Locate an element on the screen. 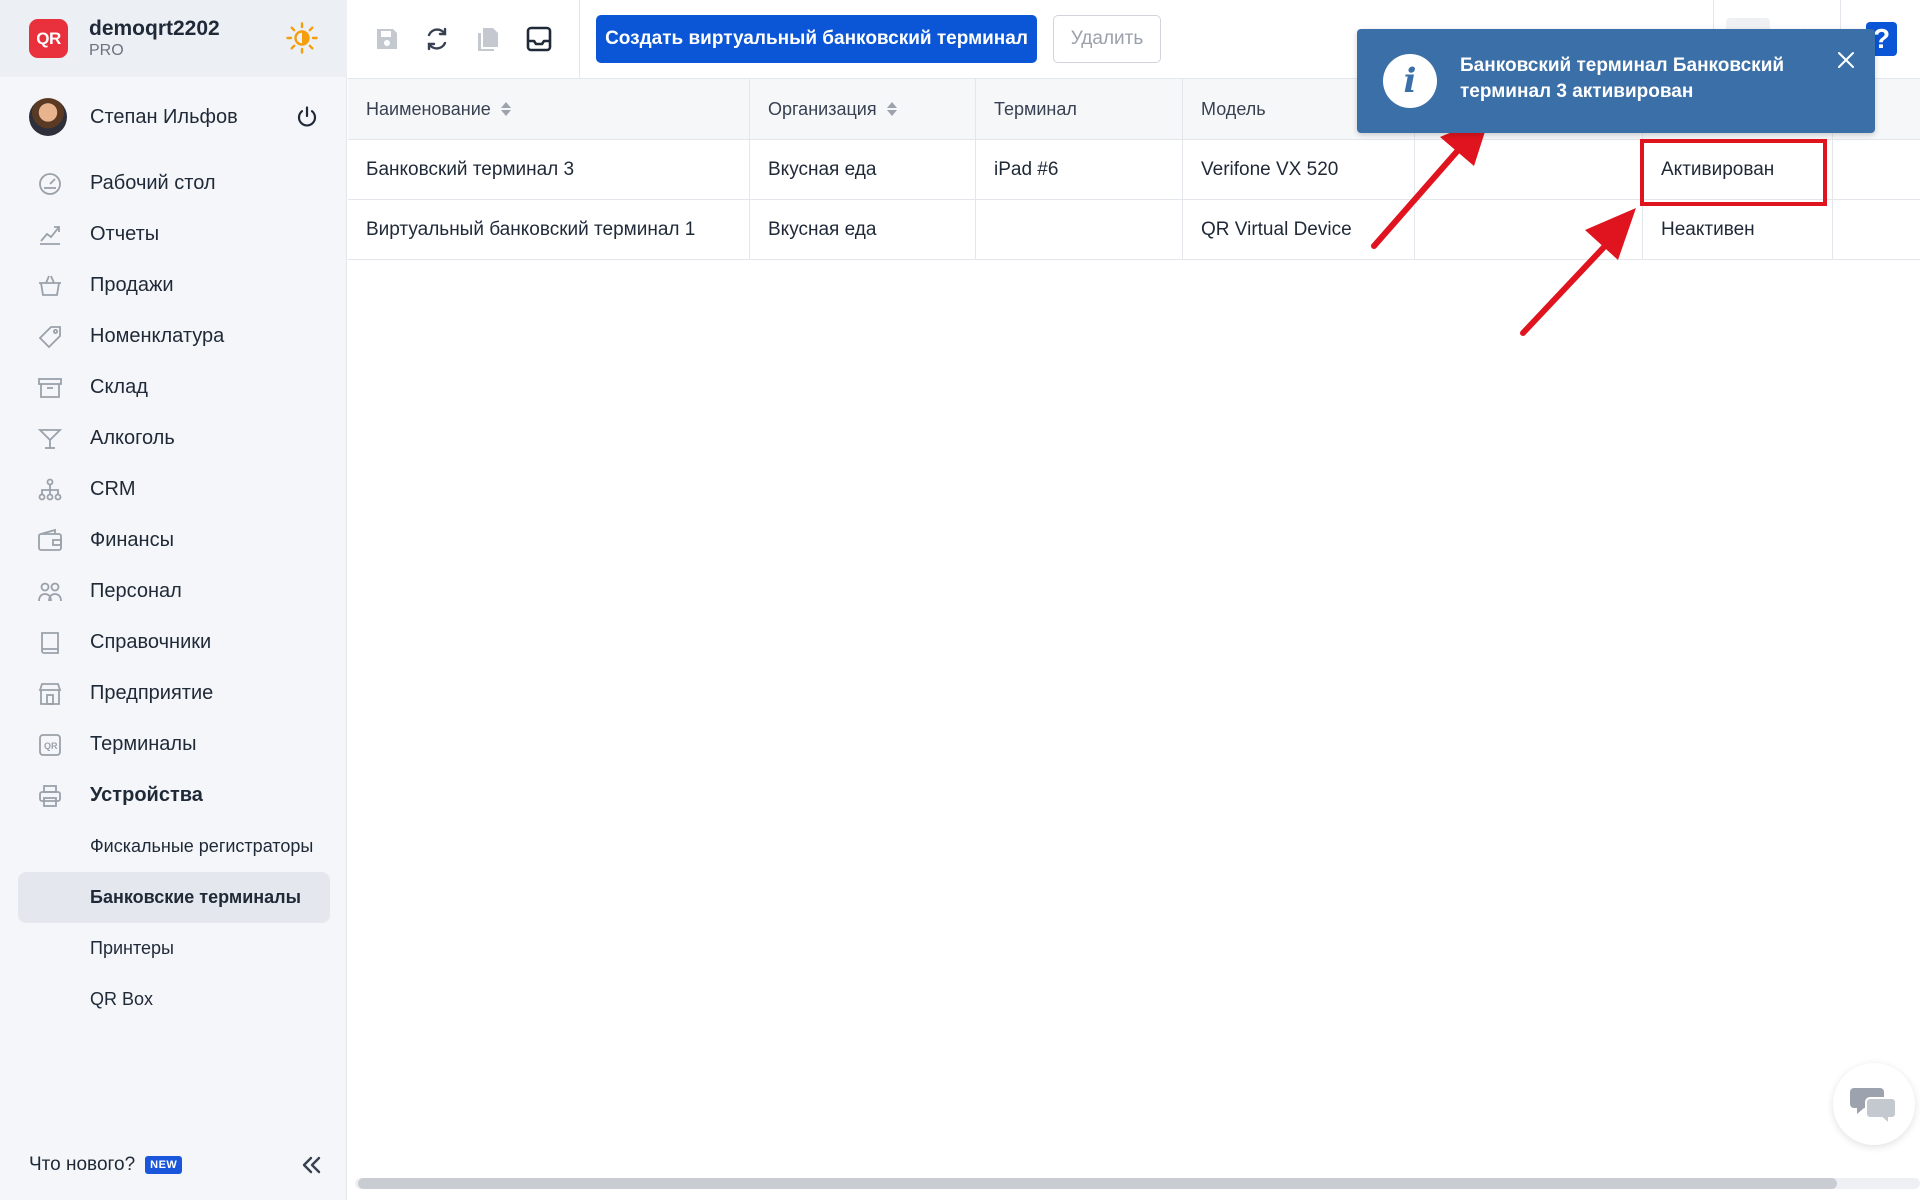 Image resolution: width=1920 pixels, height=1200 pixels. inbox-icon is located at coordinates (539, 39).